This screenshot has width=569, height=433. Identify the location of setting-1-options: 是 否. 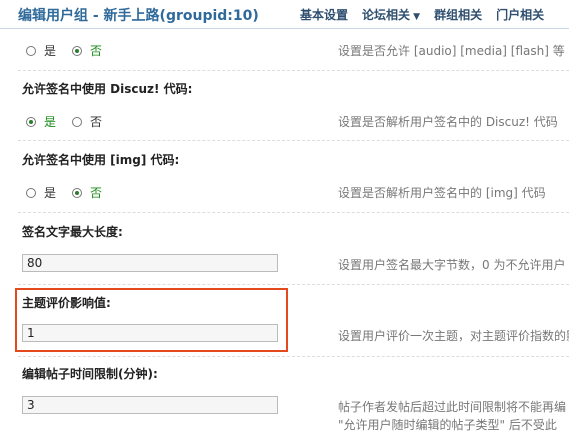
(72, 121).